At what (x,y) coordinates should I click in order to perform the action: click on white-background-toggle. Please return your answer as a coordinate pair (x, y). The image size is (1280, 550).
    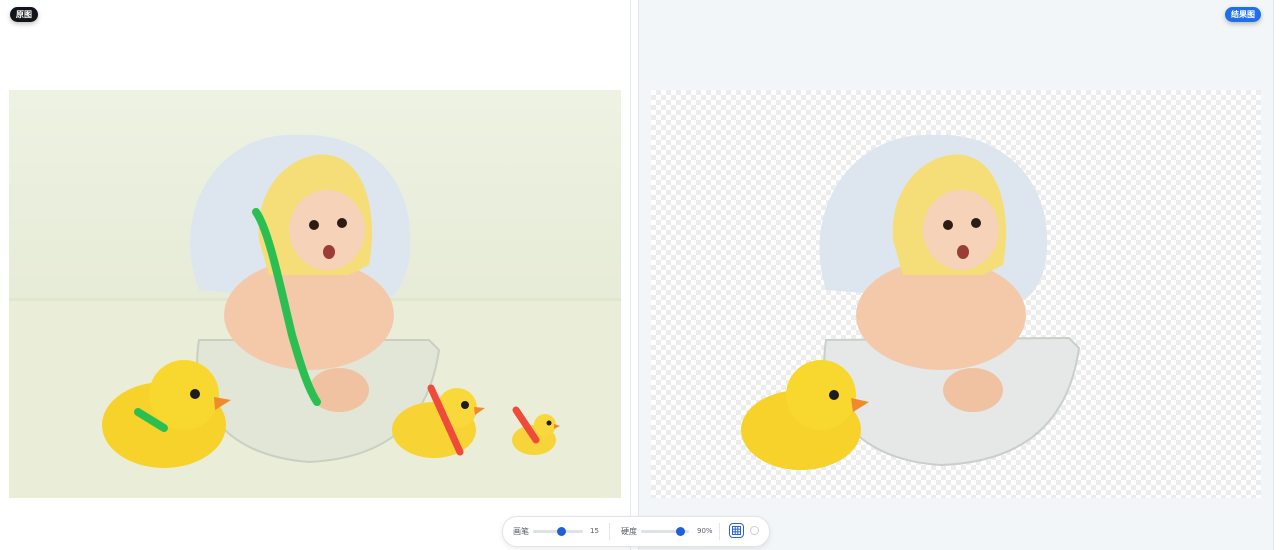
    Looking at the image, I should click on (754, 530).